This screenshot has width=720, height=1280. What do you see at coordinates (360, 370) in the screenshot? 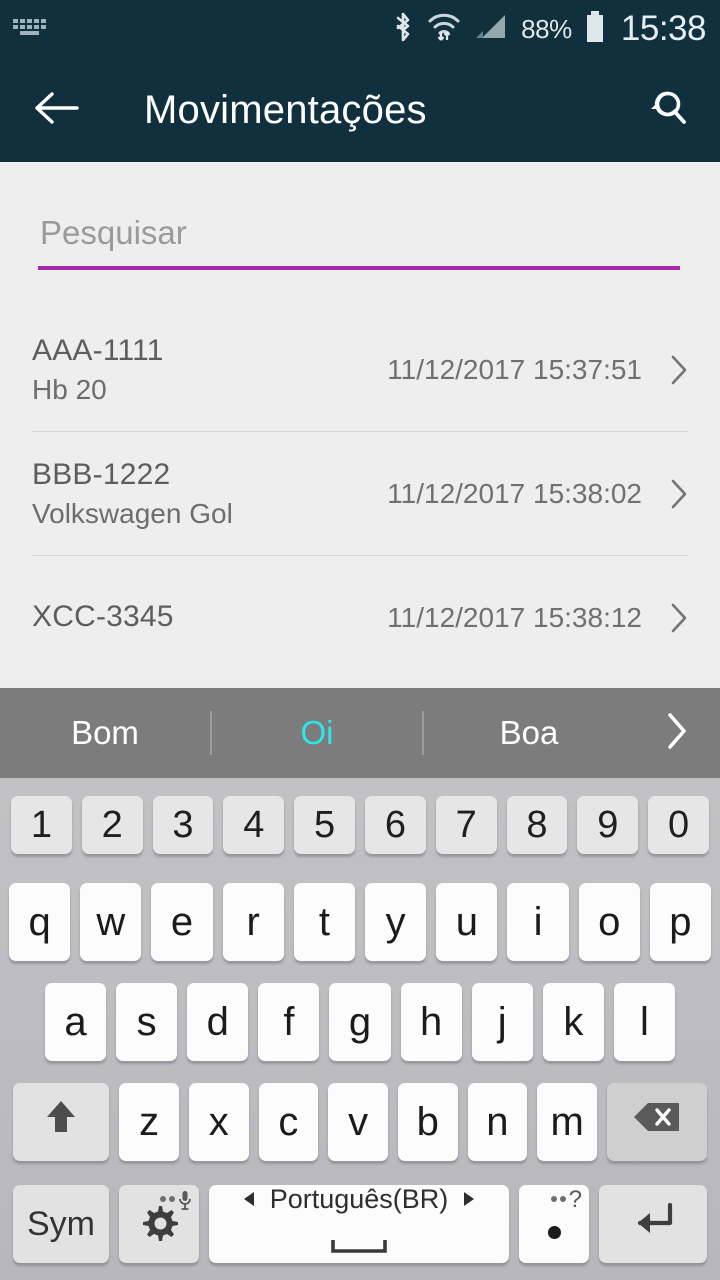
I see `table-row: AAA-1111 Hb 20 11/12/2017 15:37:51` at bounding box center [360, 370].